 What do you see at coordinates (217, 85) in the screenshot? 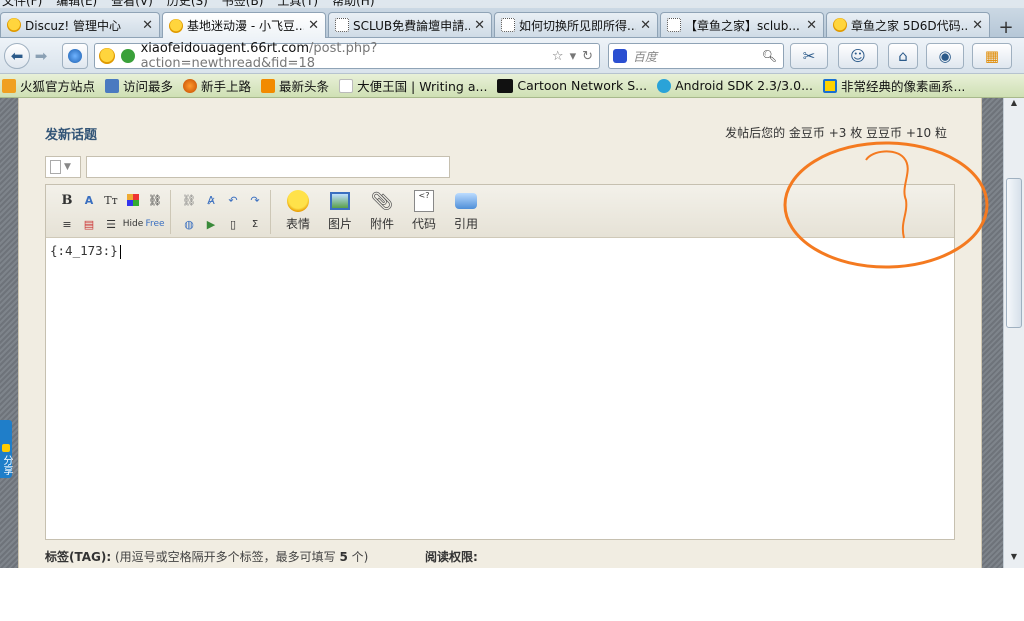
I see `bookmark-item: 新手上路` at bounding box center [217, 85].